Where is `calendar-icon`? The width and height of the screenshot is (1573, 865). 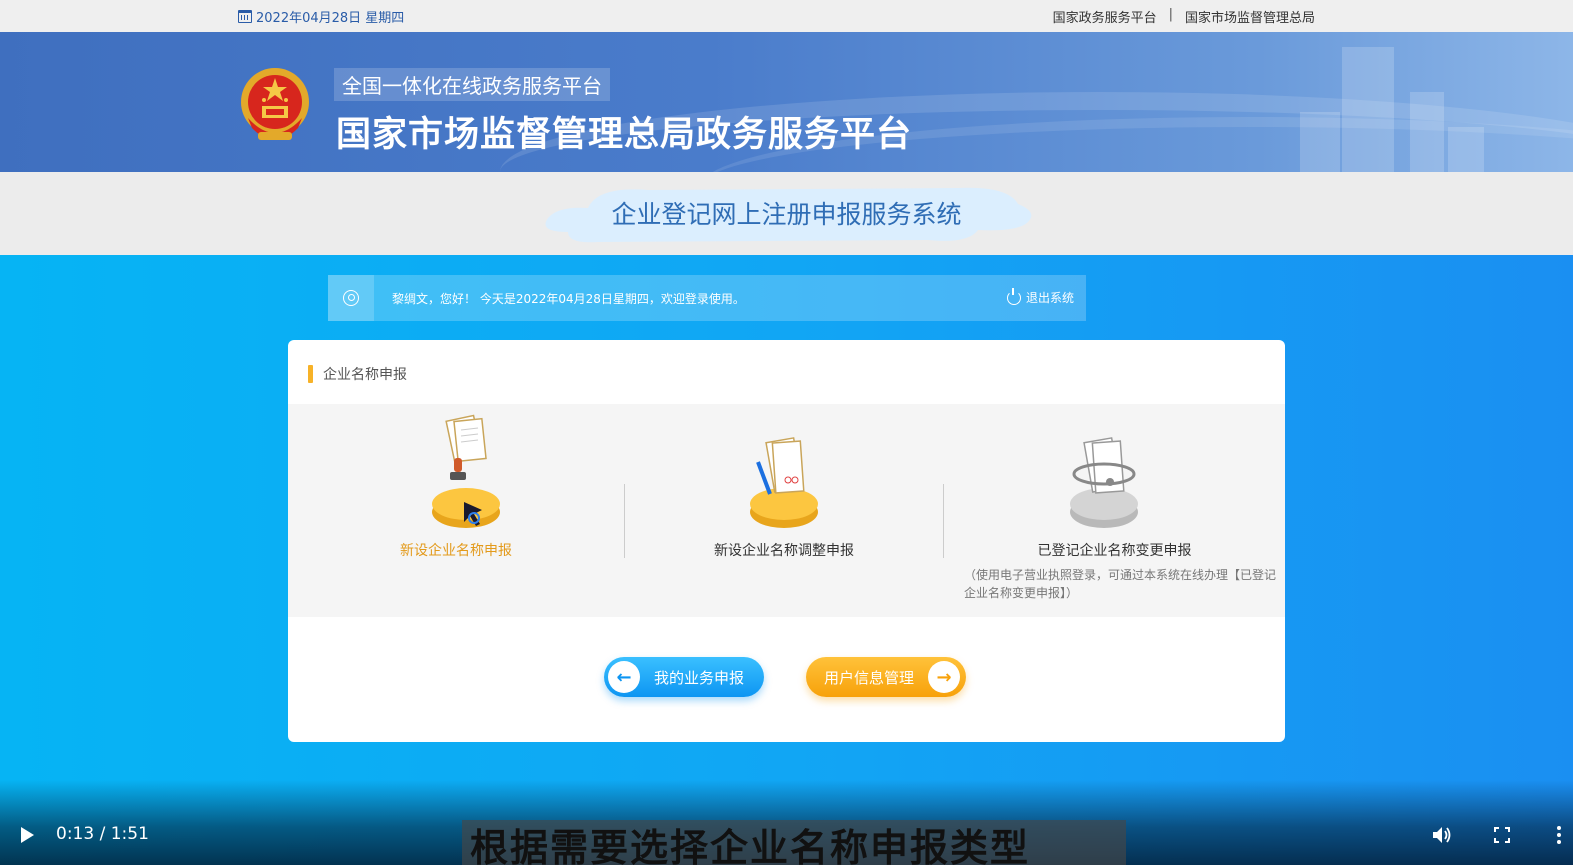 calendar-icon is located at coordinates (245, 16).